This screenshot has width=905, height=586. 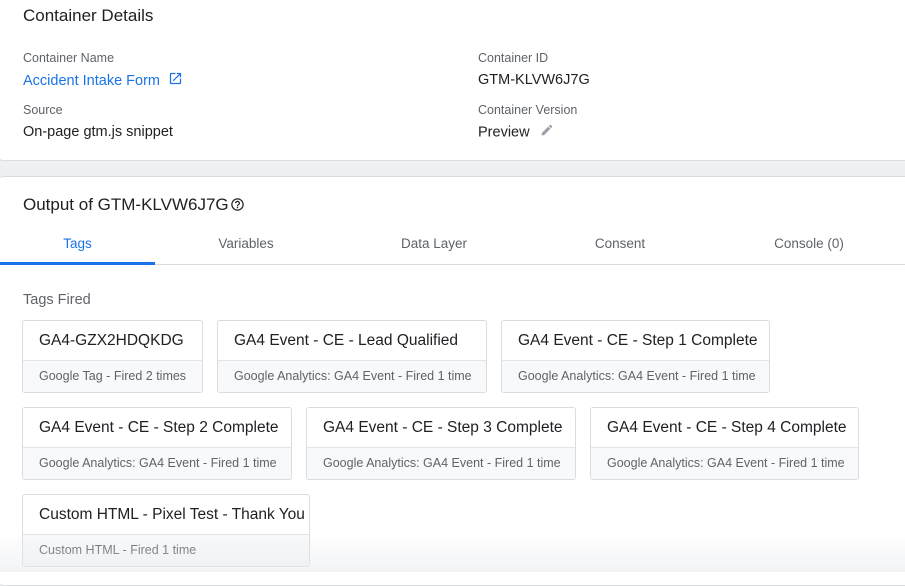 What do you see at coordinates (77, 263) in the screenshot?
I see `active-tab-indicator` at bounding box center [77, 263].